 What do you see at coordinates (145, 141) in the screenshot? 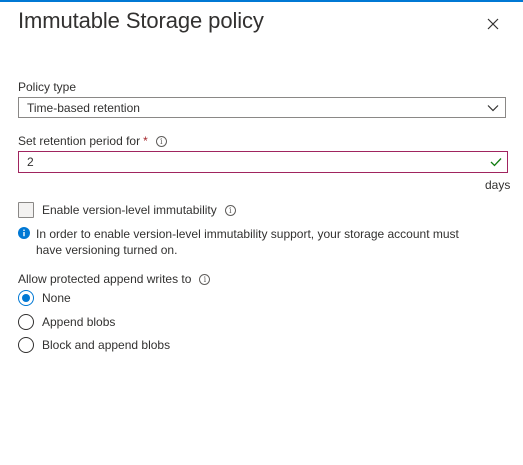
I see `required-marker: *` at bounding box center [145, 141].